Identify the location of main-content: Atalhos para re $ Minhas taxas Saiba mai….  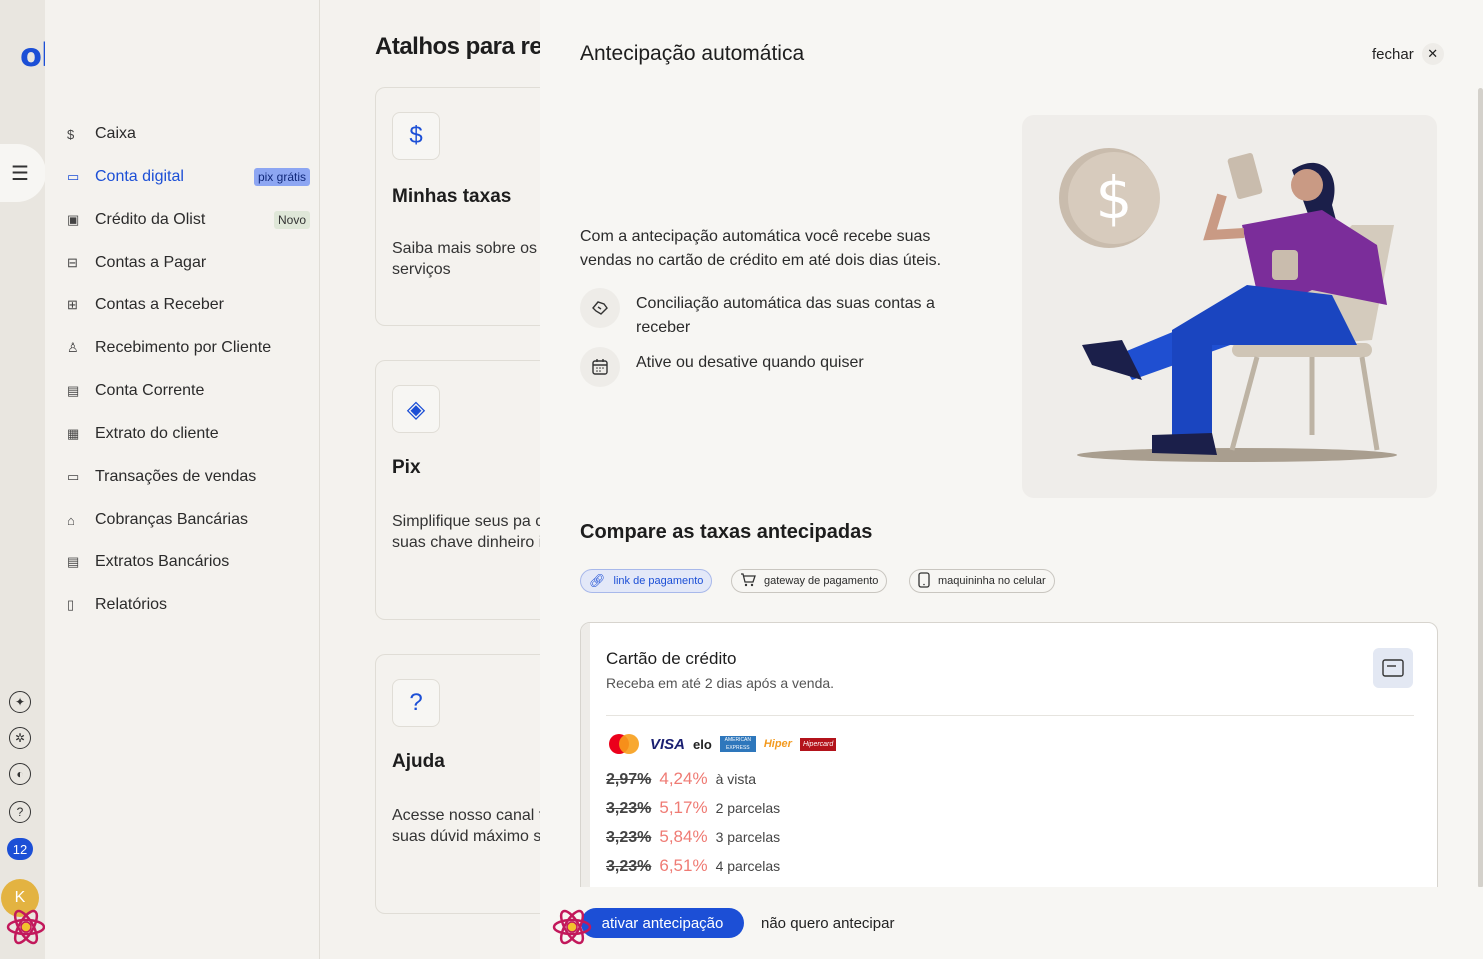
(430, 479).